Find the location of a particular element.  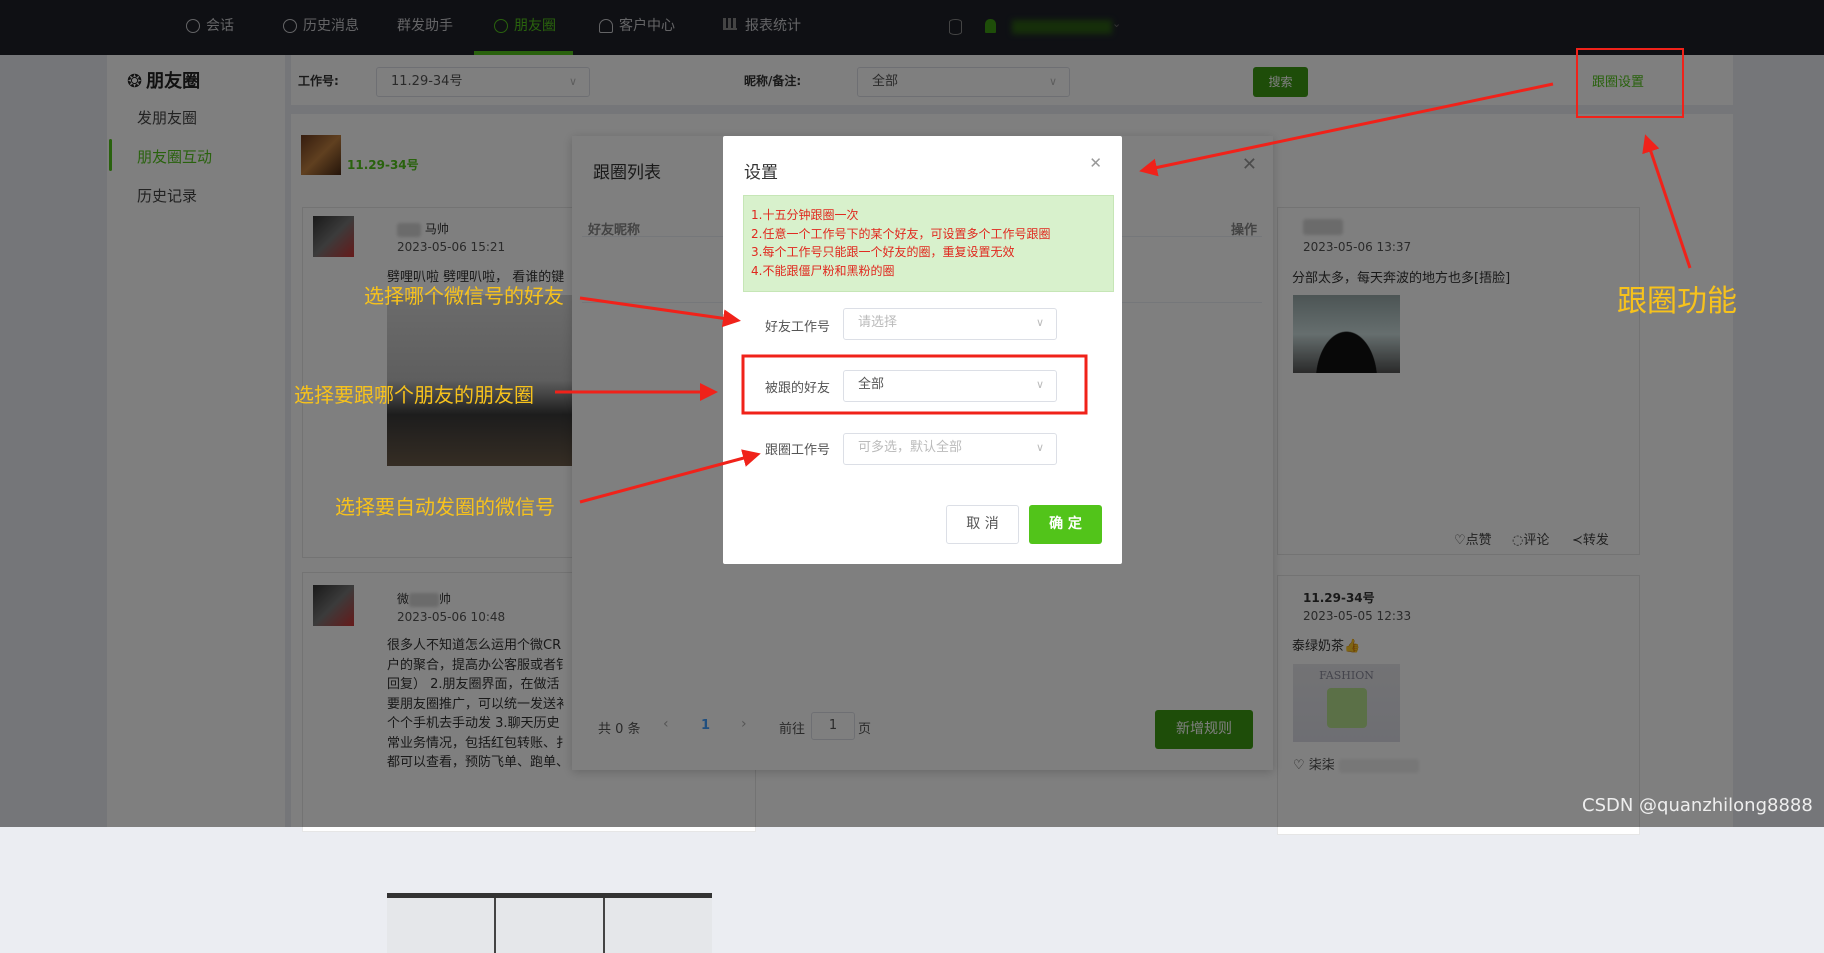

annotation-label: 选择要跟哪个朋友的朋友圈 is located at coordinates (414, 395).